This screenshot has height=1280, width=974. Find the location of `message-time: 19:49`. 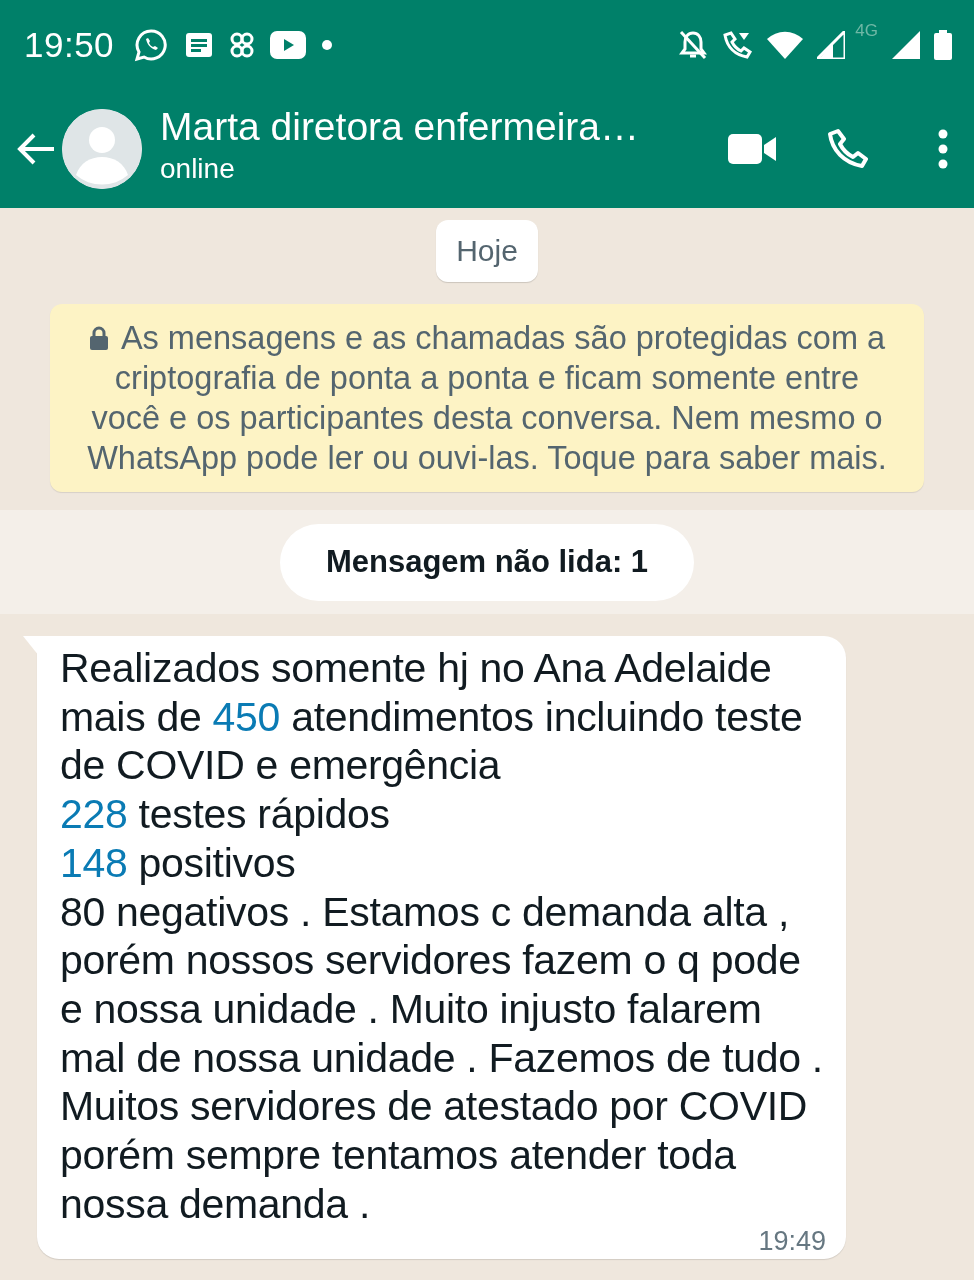

message-time: 19:49 is located at coordinates (792, 1242).